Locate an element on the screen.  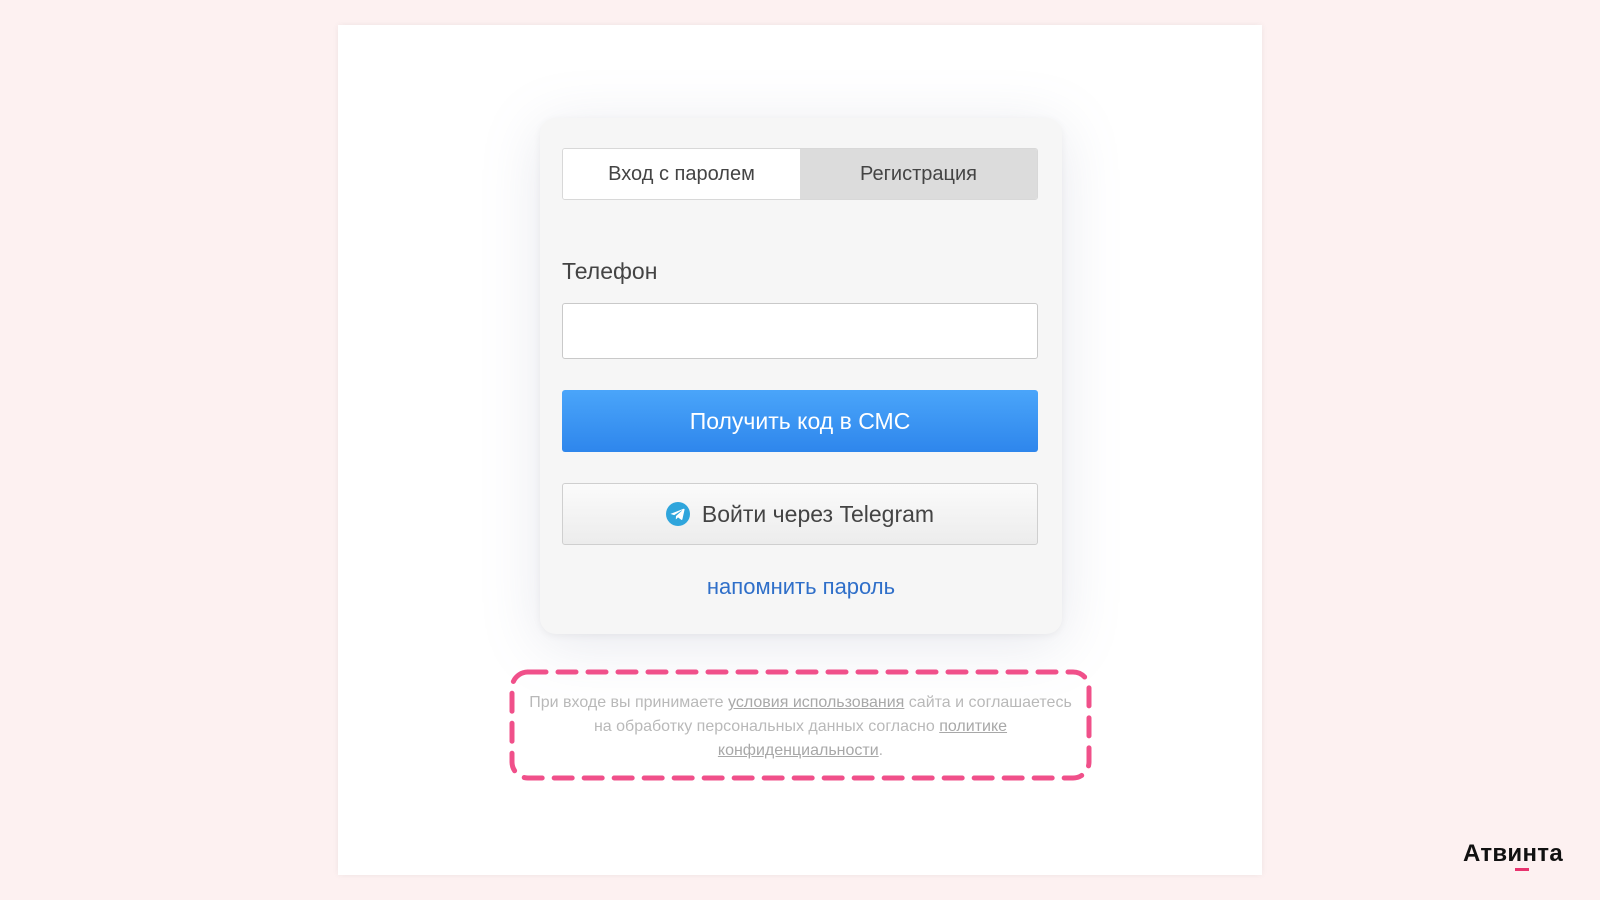
telegram-button-label: Войти через Telegram is located at coordinates (818, 513).